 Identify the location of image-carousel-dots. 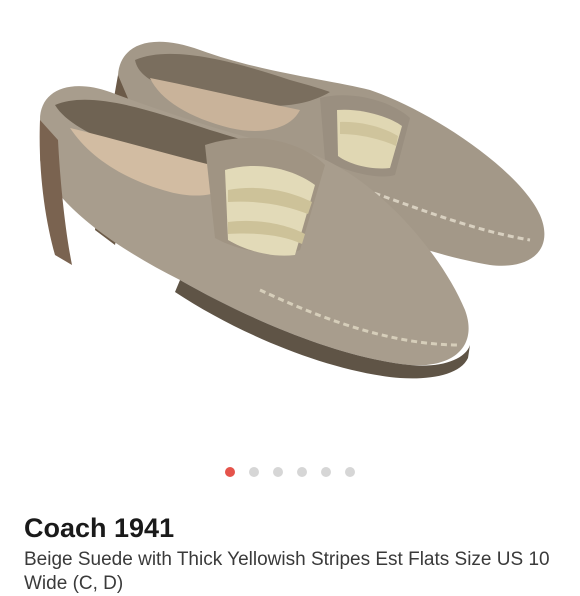
(290, 472).